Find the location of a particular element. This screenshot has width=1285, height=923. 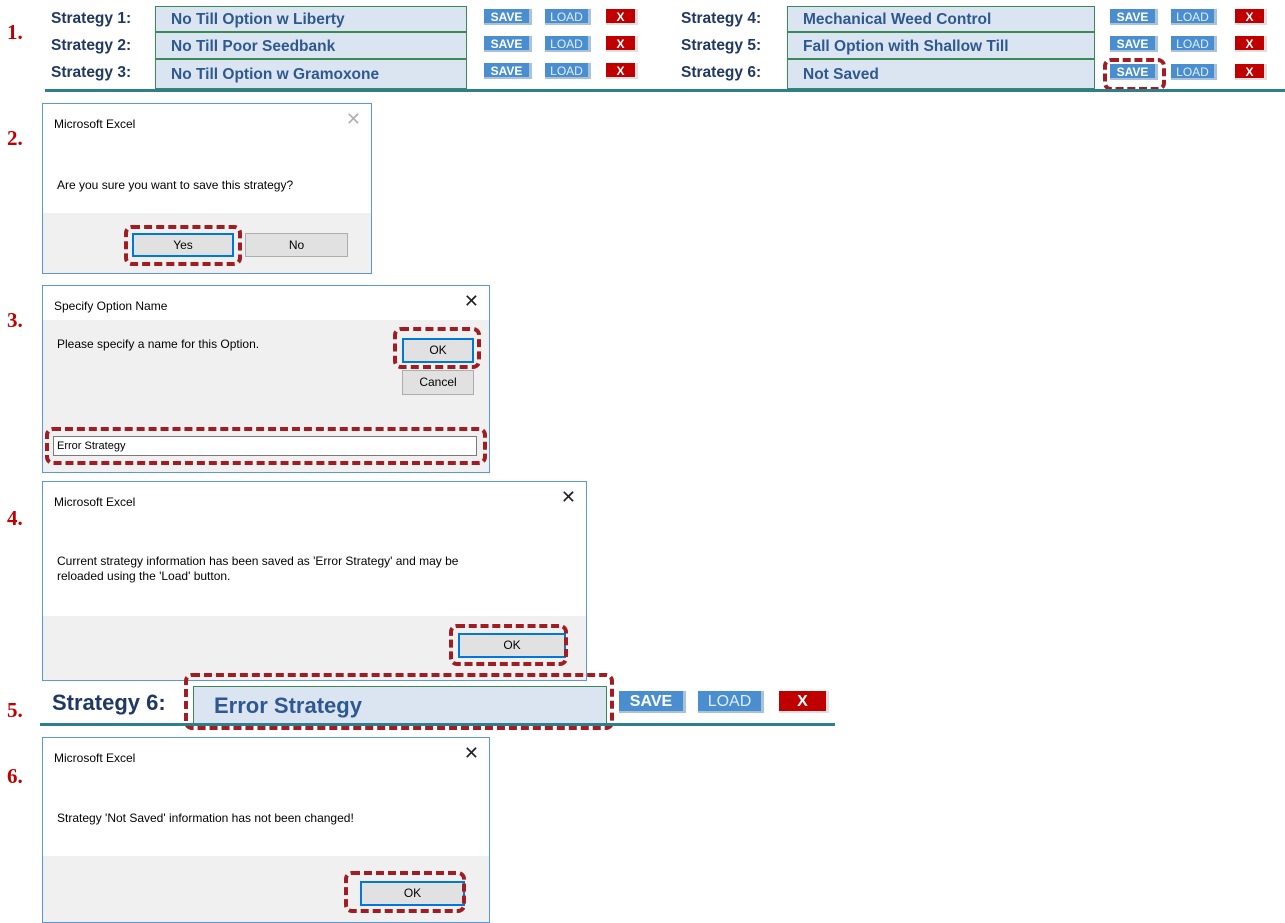

strategy-6-result-label: Strategy 6: is located at coordinates (109, 702).